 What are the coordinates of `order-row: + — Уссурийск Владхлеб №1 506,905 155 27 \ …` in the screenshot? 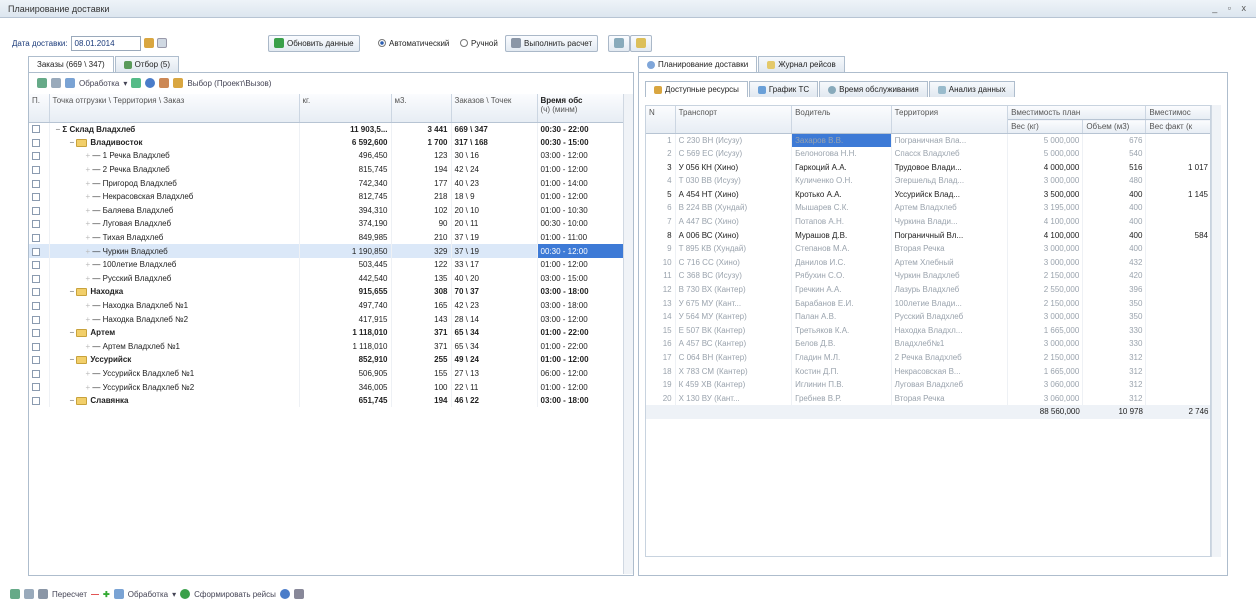 It's located at (326, 373).